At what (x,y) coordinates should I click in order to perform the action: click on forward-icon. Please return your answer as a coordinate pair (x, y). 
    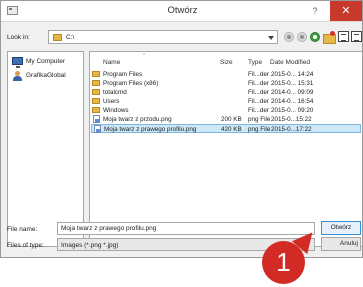
    Looking at the image, I should click on (302, 37).